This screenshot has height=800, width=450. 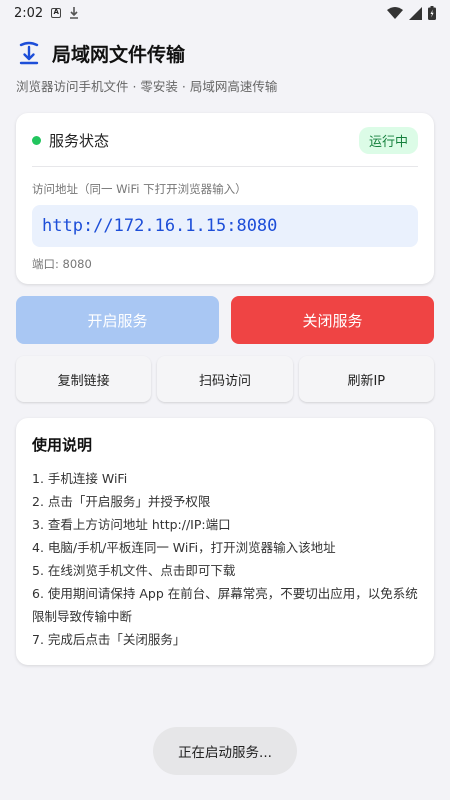 I want to click on tool-buttons: 复制链接 扫码访问 刷新IP, so click(x=225, y=379).